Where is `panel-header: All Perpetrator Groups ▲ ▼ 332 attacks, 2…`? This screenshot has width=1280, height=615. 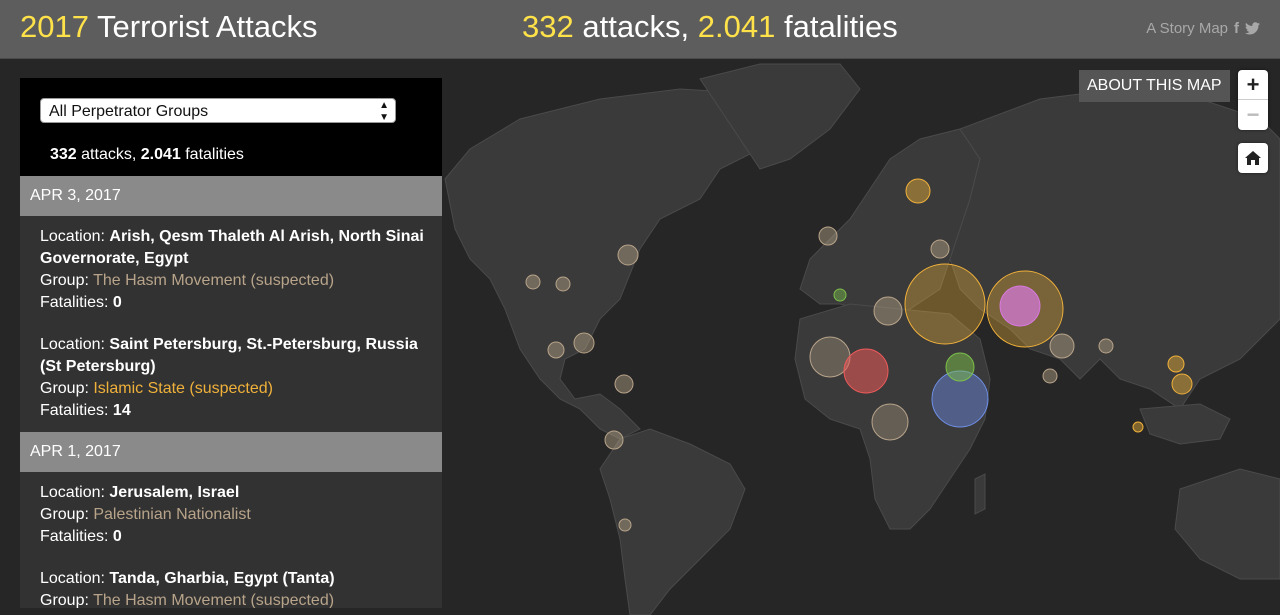
panel-header: All Perpetrator Groups ▲ ▼ 332 attacks, 2… is located at coordinates (231, 127).